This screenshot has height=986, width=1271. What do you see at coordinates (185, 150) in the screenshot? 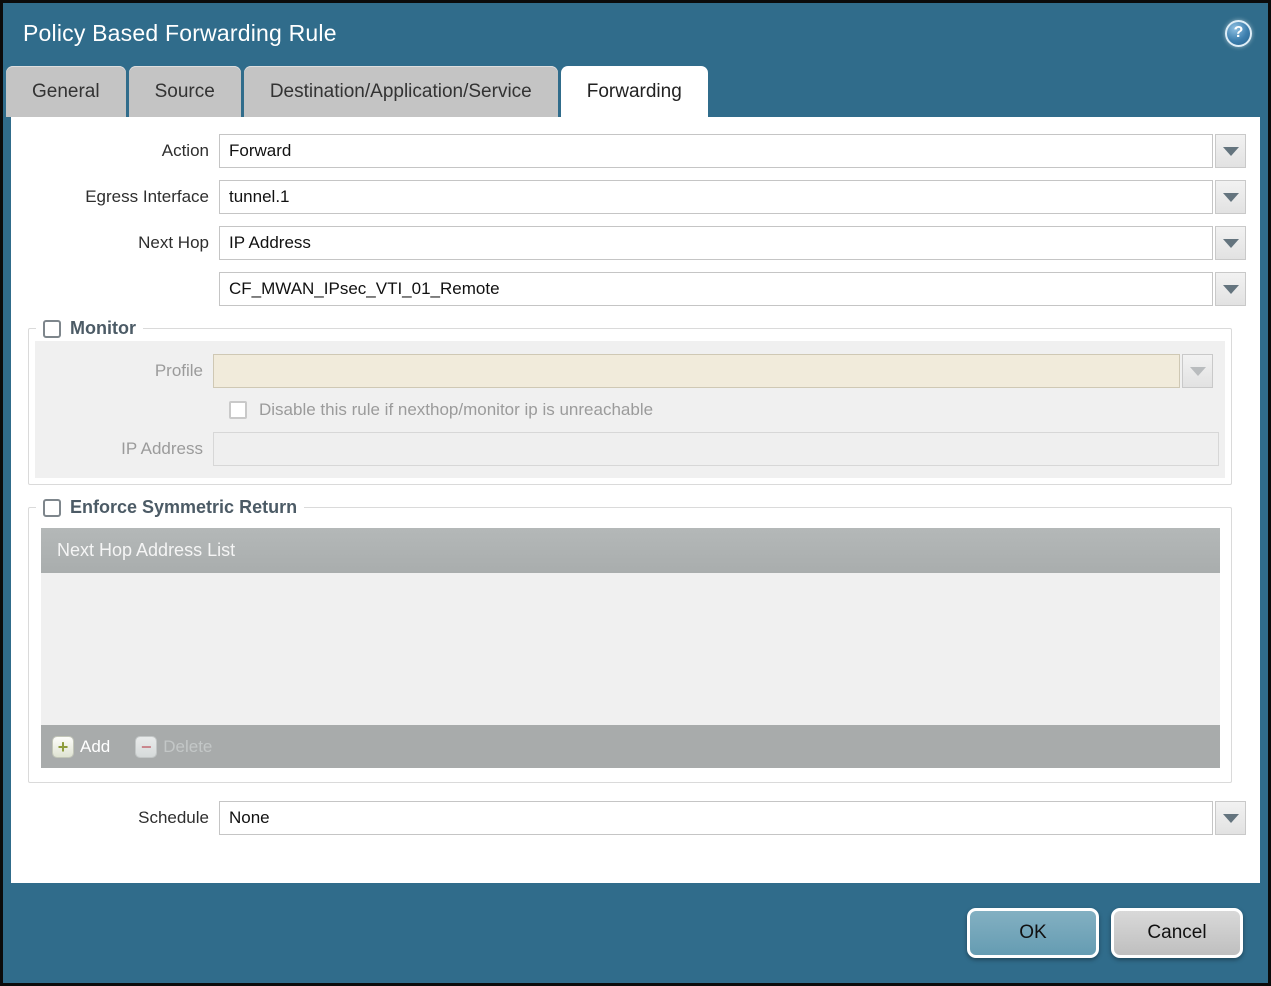
I see `action-label: Action` at bounding box center [185, 150].